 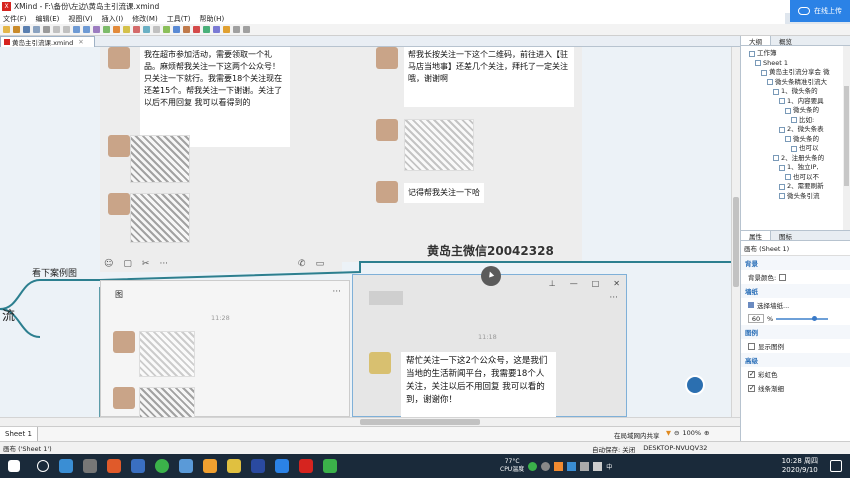 What do you see at coordinates (80, 42) in the screenshot?
I see `close-tab-icon: ✕` at bounding box center [80, 42].